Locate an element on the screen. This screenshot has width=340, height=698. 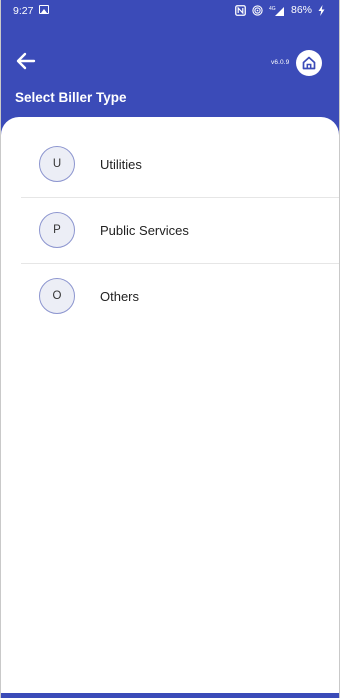
list-item-label: Others is located at coordinates (120, 296).